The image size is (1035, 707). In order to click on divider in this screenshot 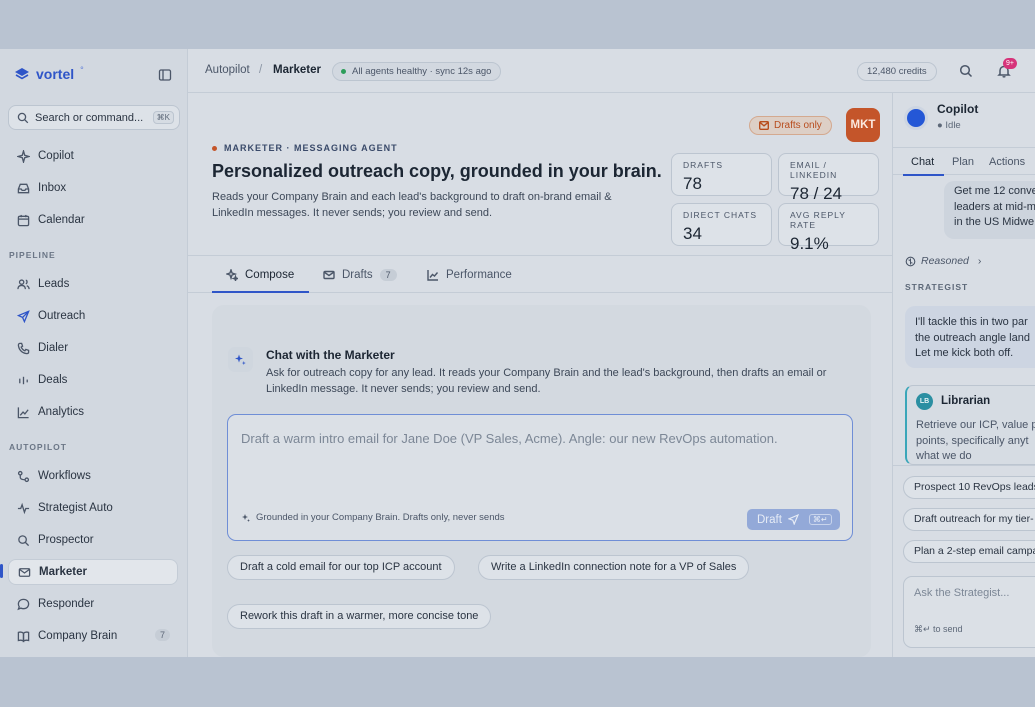, I will do `click(964, 465)`.